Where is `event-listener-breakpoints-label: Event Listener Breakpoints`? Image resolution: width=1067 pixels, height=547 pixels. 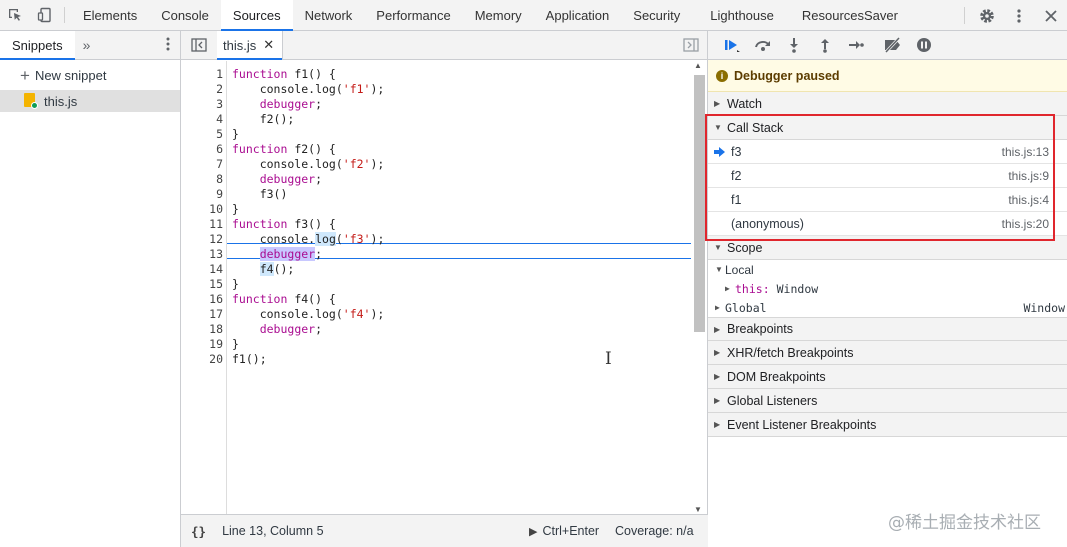 event-listener-breakpoints-label: Event Listener Breakpoints is located at coordinates (802, 424).